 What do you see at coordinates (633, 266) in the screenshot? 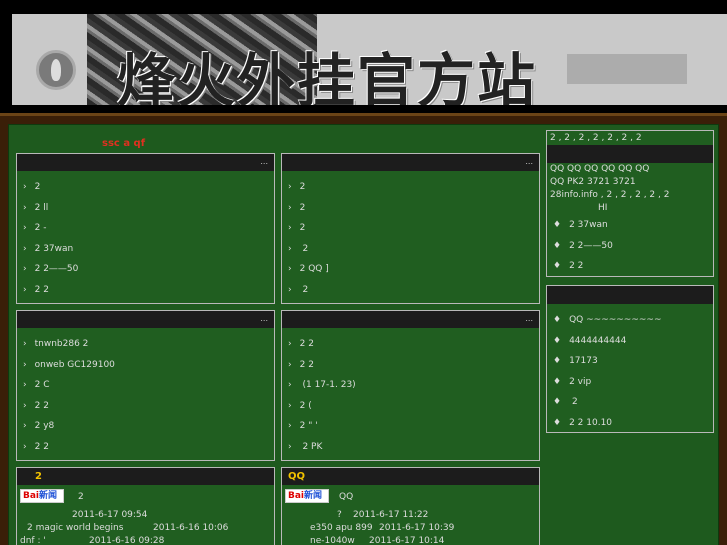
I see `list-item: ♦ 2 2` at bounding box center [633, 266].